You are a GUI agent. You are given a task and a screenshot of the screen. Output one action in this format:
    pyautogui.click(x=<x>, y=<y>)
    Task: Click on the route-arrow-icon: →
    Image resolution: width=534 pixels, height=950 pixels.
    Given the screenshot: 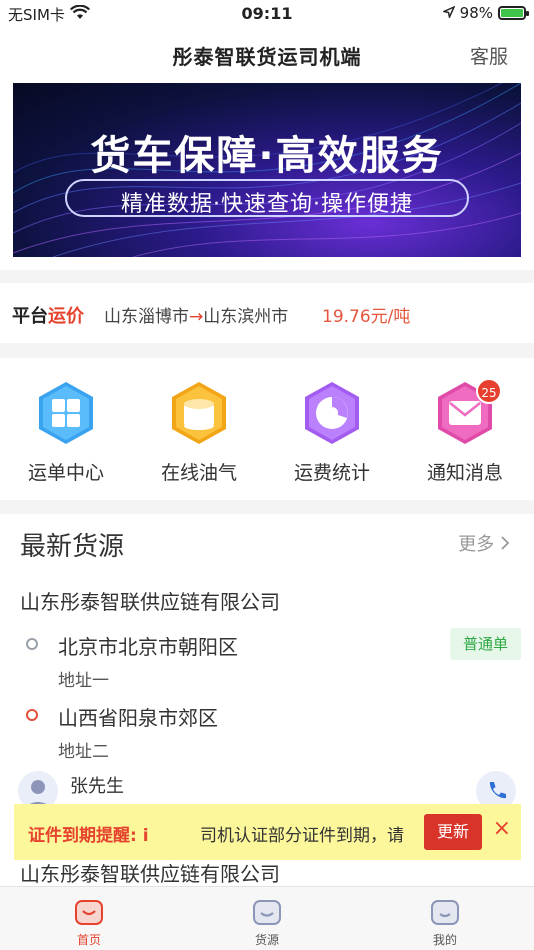 What is the action you would take?
    pyautogui.click(x=196, y=317)
    